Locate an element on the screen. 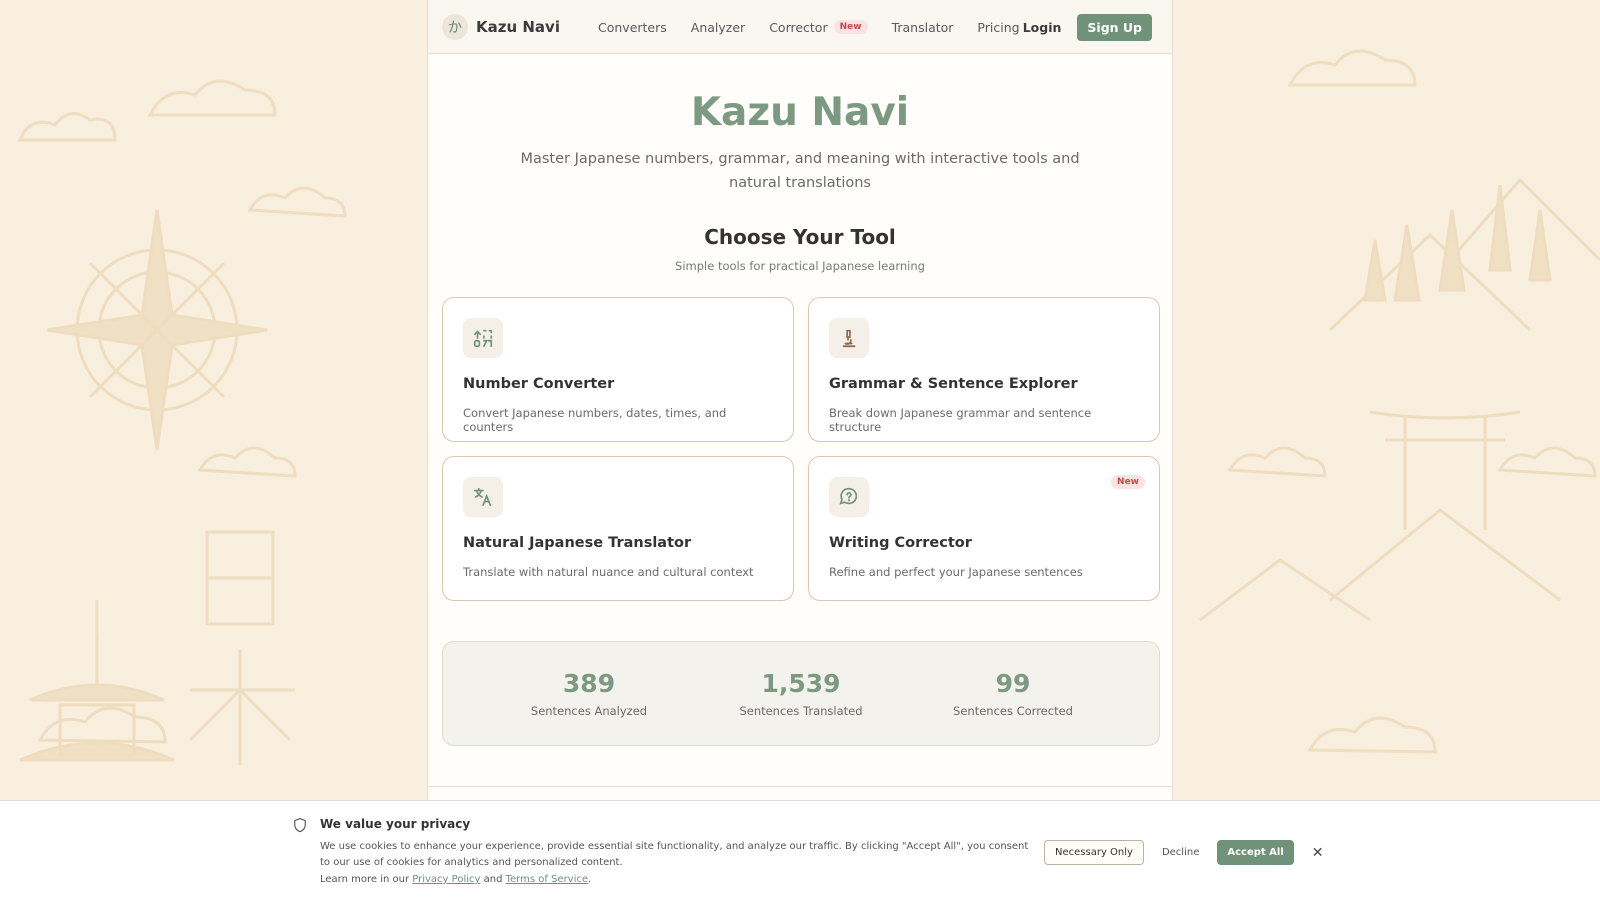 Image resolution: width=1600 pixels, height=900 pixels. nav-auth: Login Sign Up is located at coordinates (1087, 27).